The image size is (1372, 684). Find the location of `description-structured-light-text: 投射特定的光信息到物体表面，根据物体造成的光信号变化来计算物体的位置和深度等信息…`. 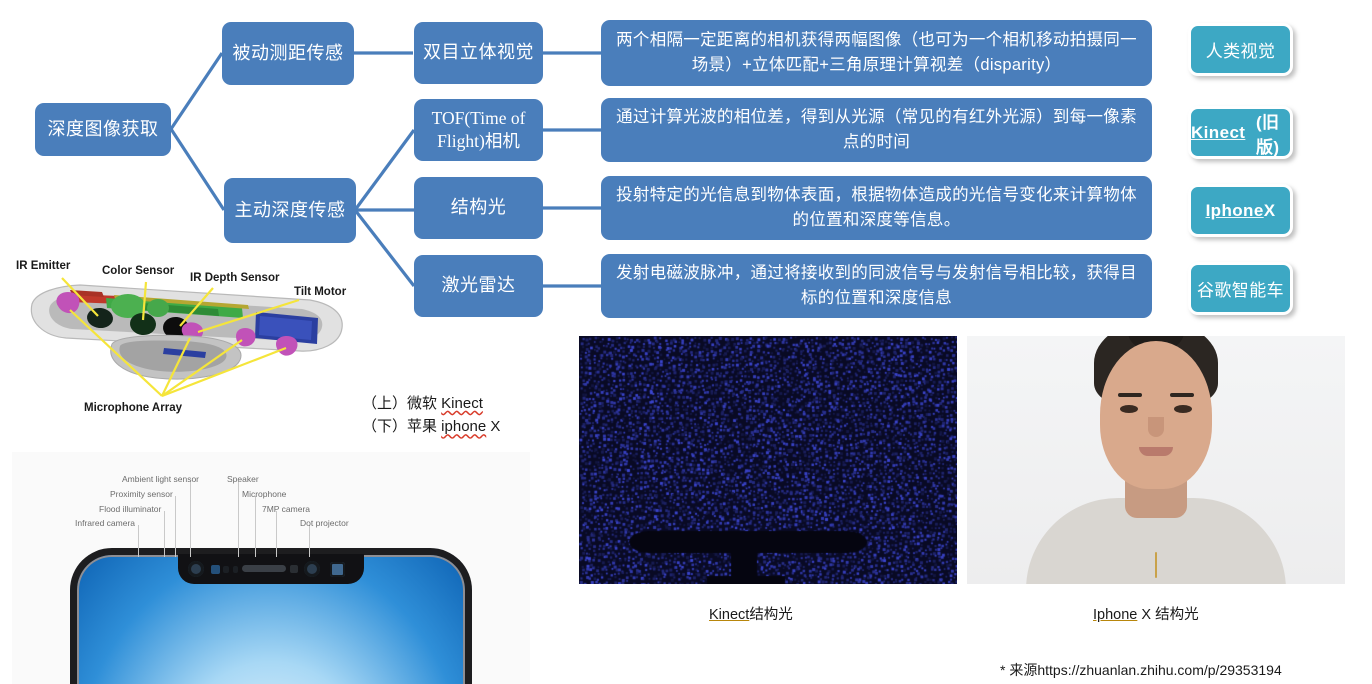

description-structured-light-text: 投射特定的光信息到物体表面，根据物体造成的光信号变化来计算物体的位置和深度等信息… is located at coordinates (876, 207).